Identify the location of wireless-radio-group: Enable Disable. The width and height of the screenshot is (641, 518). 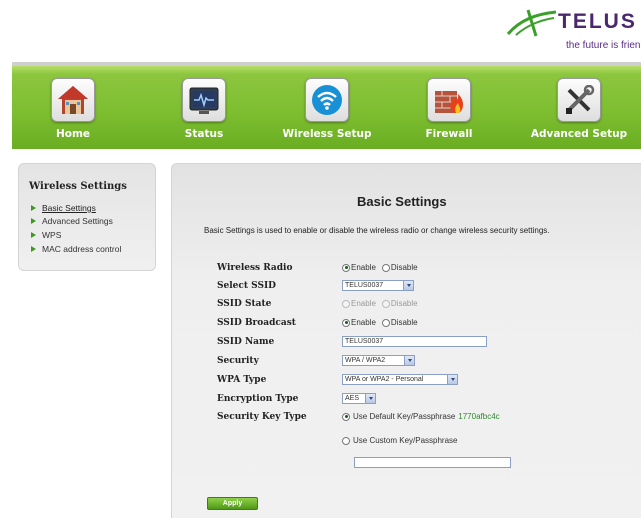
(383, 267).